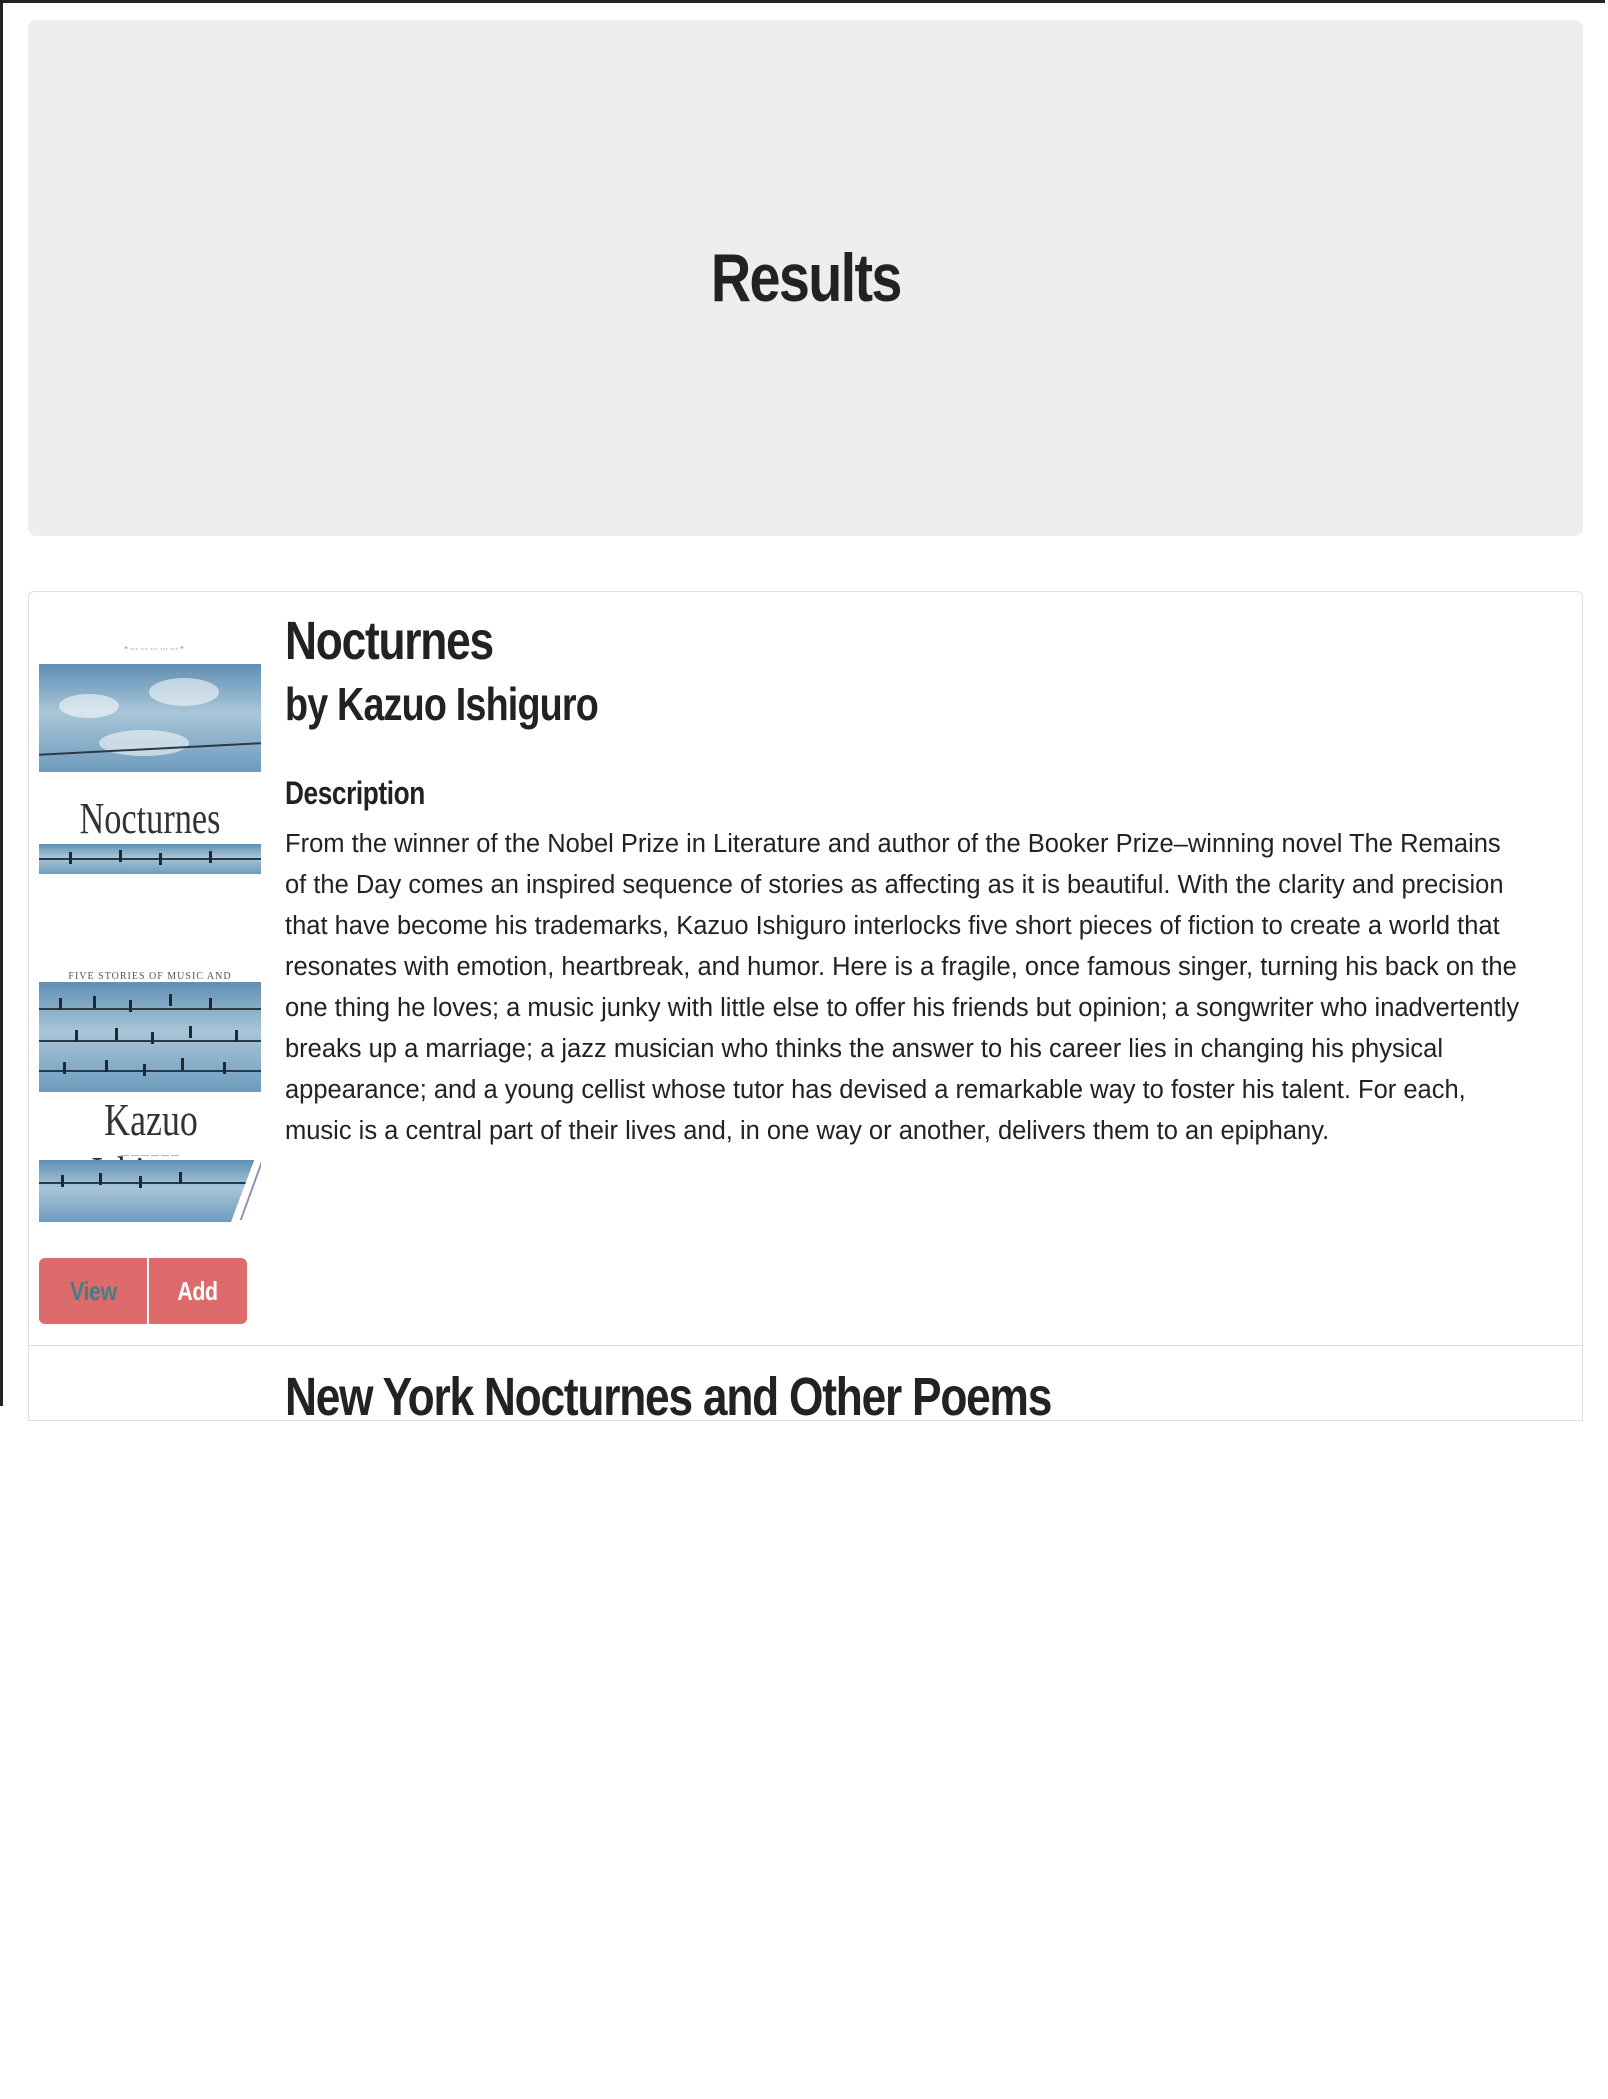  I want to click on book-title: Nocturnes, so click(389, 641).